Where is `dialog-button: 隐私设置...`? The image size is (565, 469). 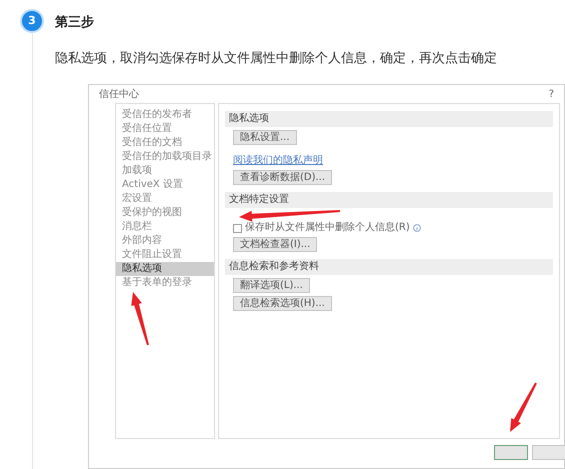 dialog-button: 隐私设置... is located at coordinates (265, 137).